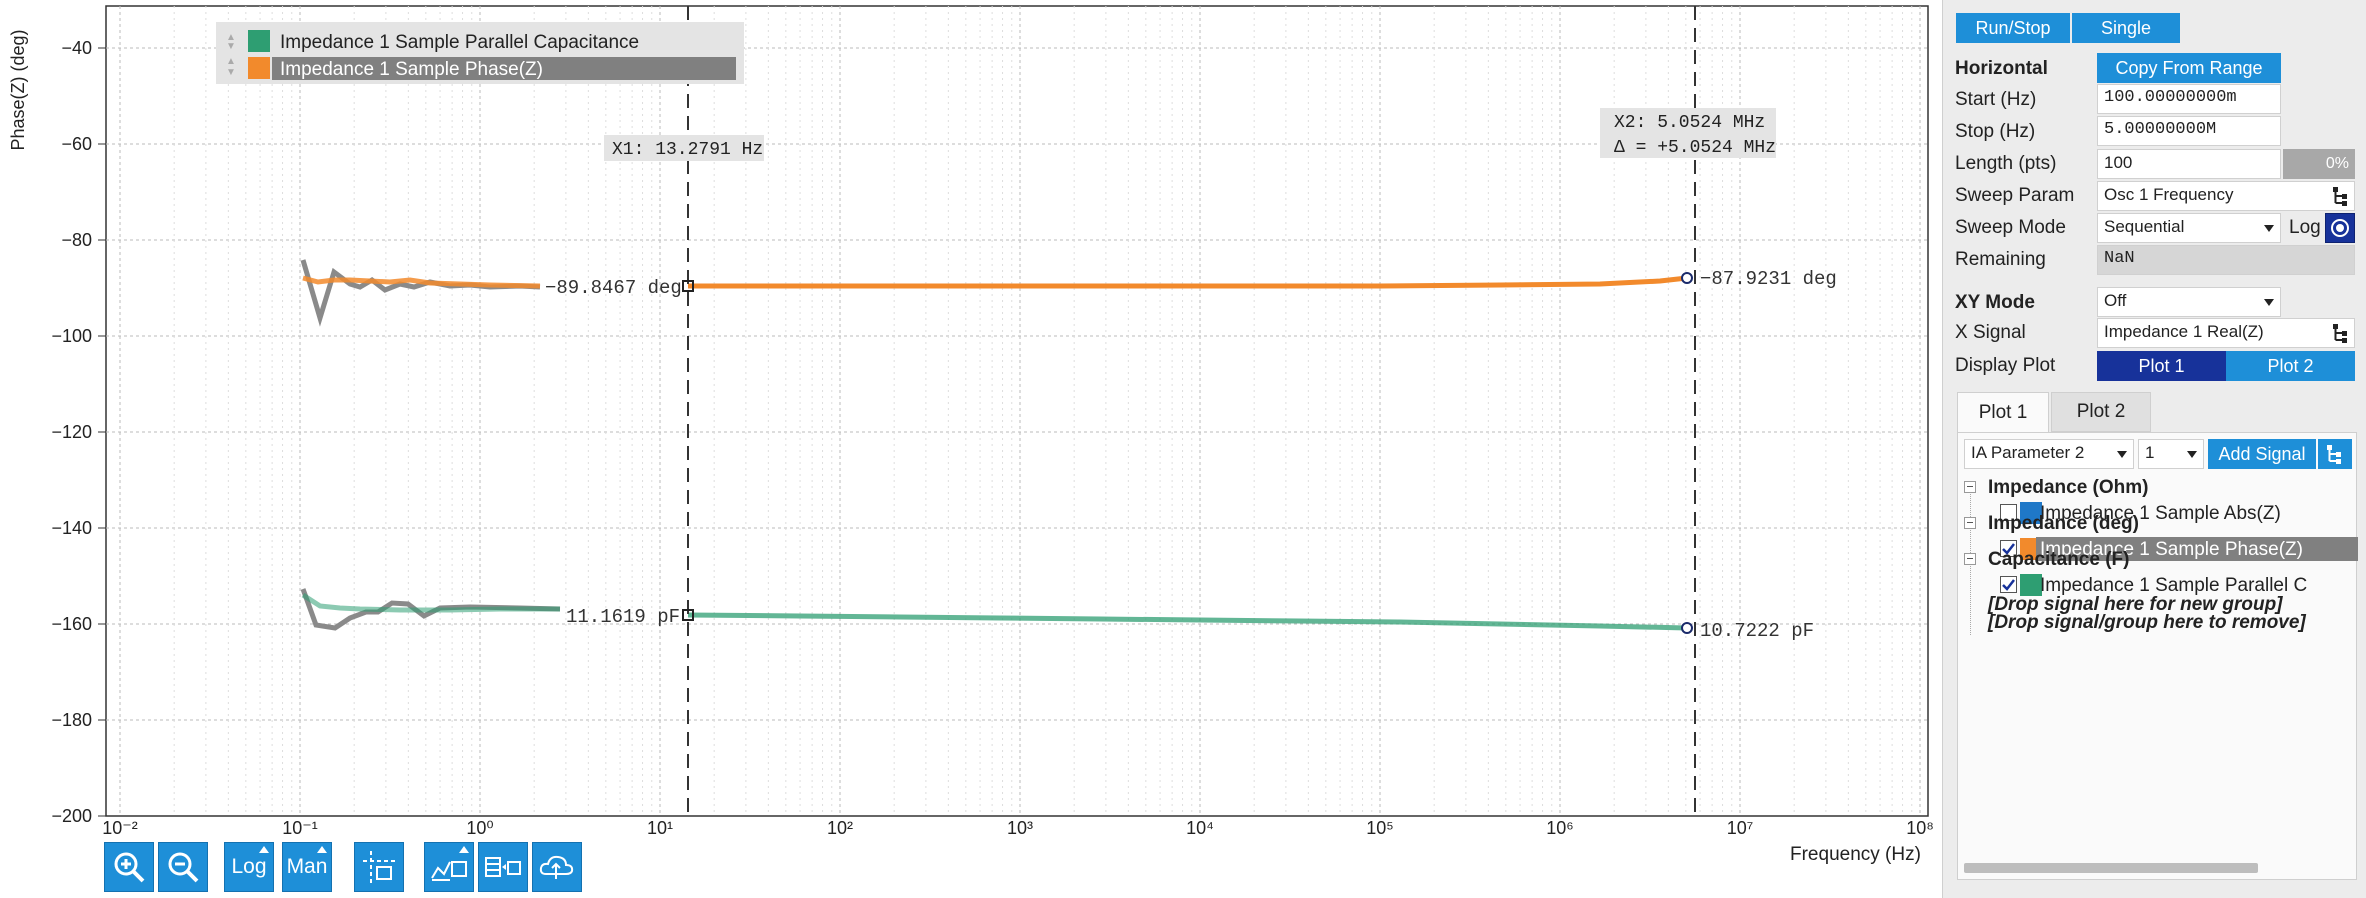  What do you see at coordinates (259, 41) in the screenshot?
I see `legend-swatch-capacitance` at bounding box center [259, 41].